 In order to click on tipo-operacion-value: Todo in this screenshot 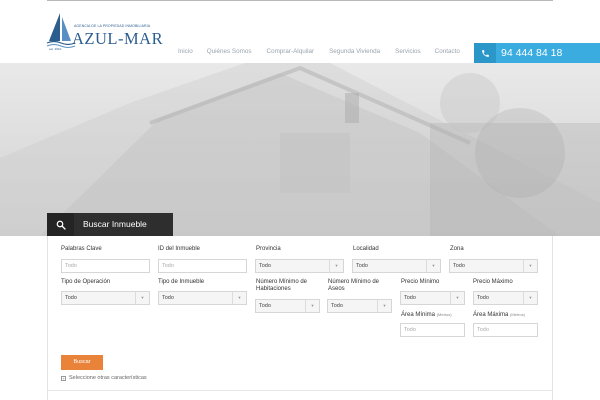, I will do `click(71, 298)`.